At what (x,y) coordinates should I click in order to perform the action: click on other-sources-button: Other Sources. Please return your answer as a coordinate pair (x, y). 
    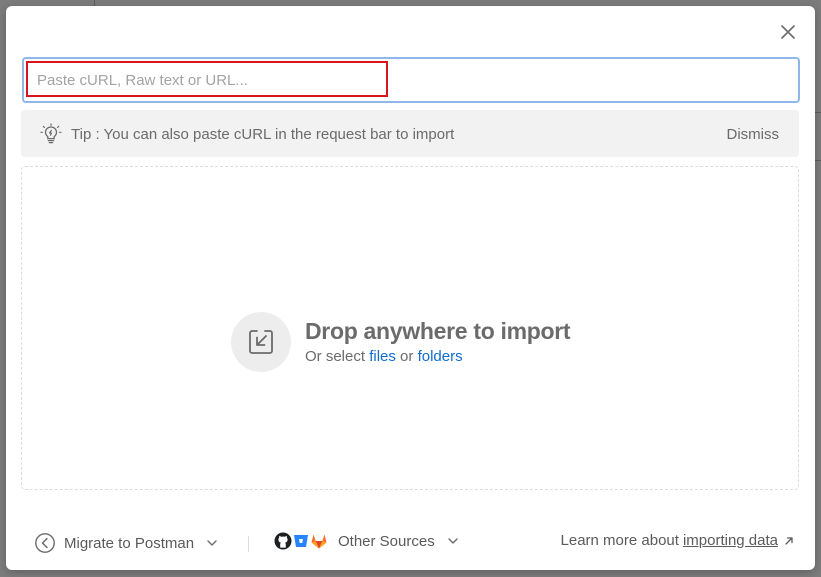
    Looking at the image, I should click on (366, 541).